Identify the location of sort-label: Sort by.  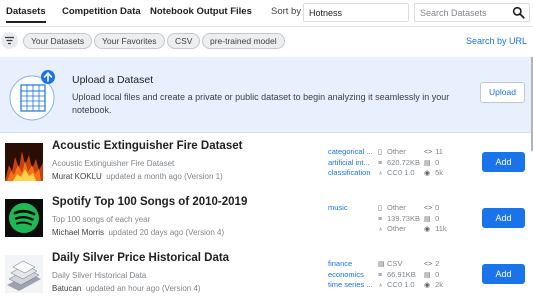
(286, 11).